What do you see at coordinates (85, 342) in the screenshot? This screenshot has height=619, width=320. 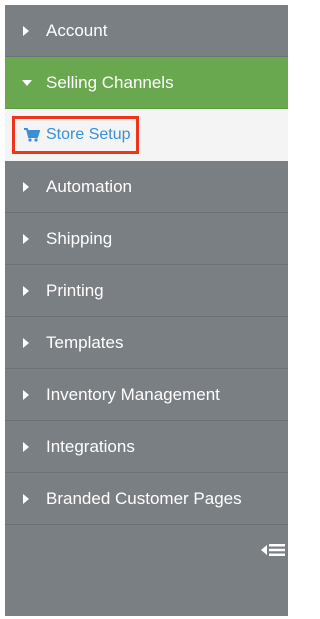 I see `sidebar-item-label: Templates` at bounding box center [85, 342].